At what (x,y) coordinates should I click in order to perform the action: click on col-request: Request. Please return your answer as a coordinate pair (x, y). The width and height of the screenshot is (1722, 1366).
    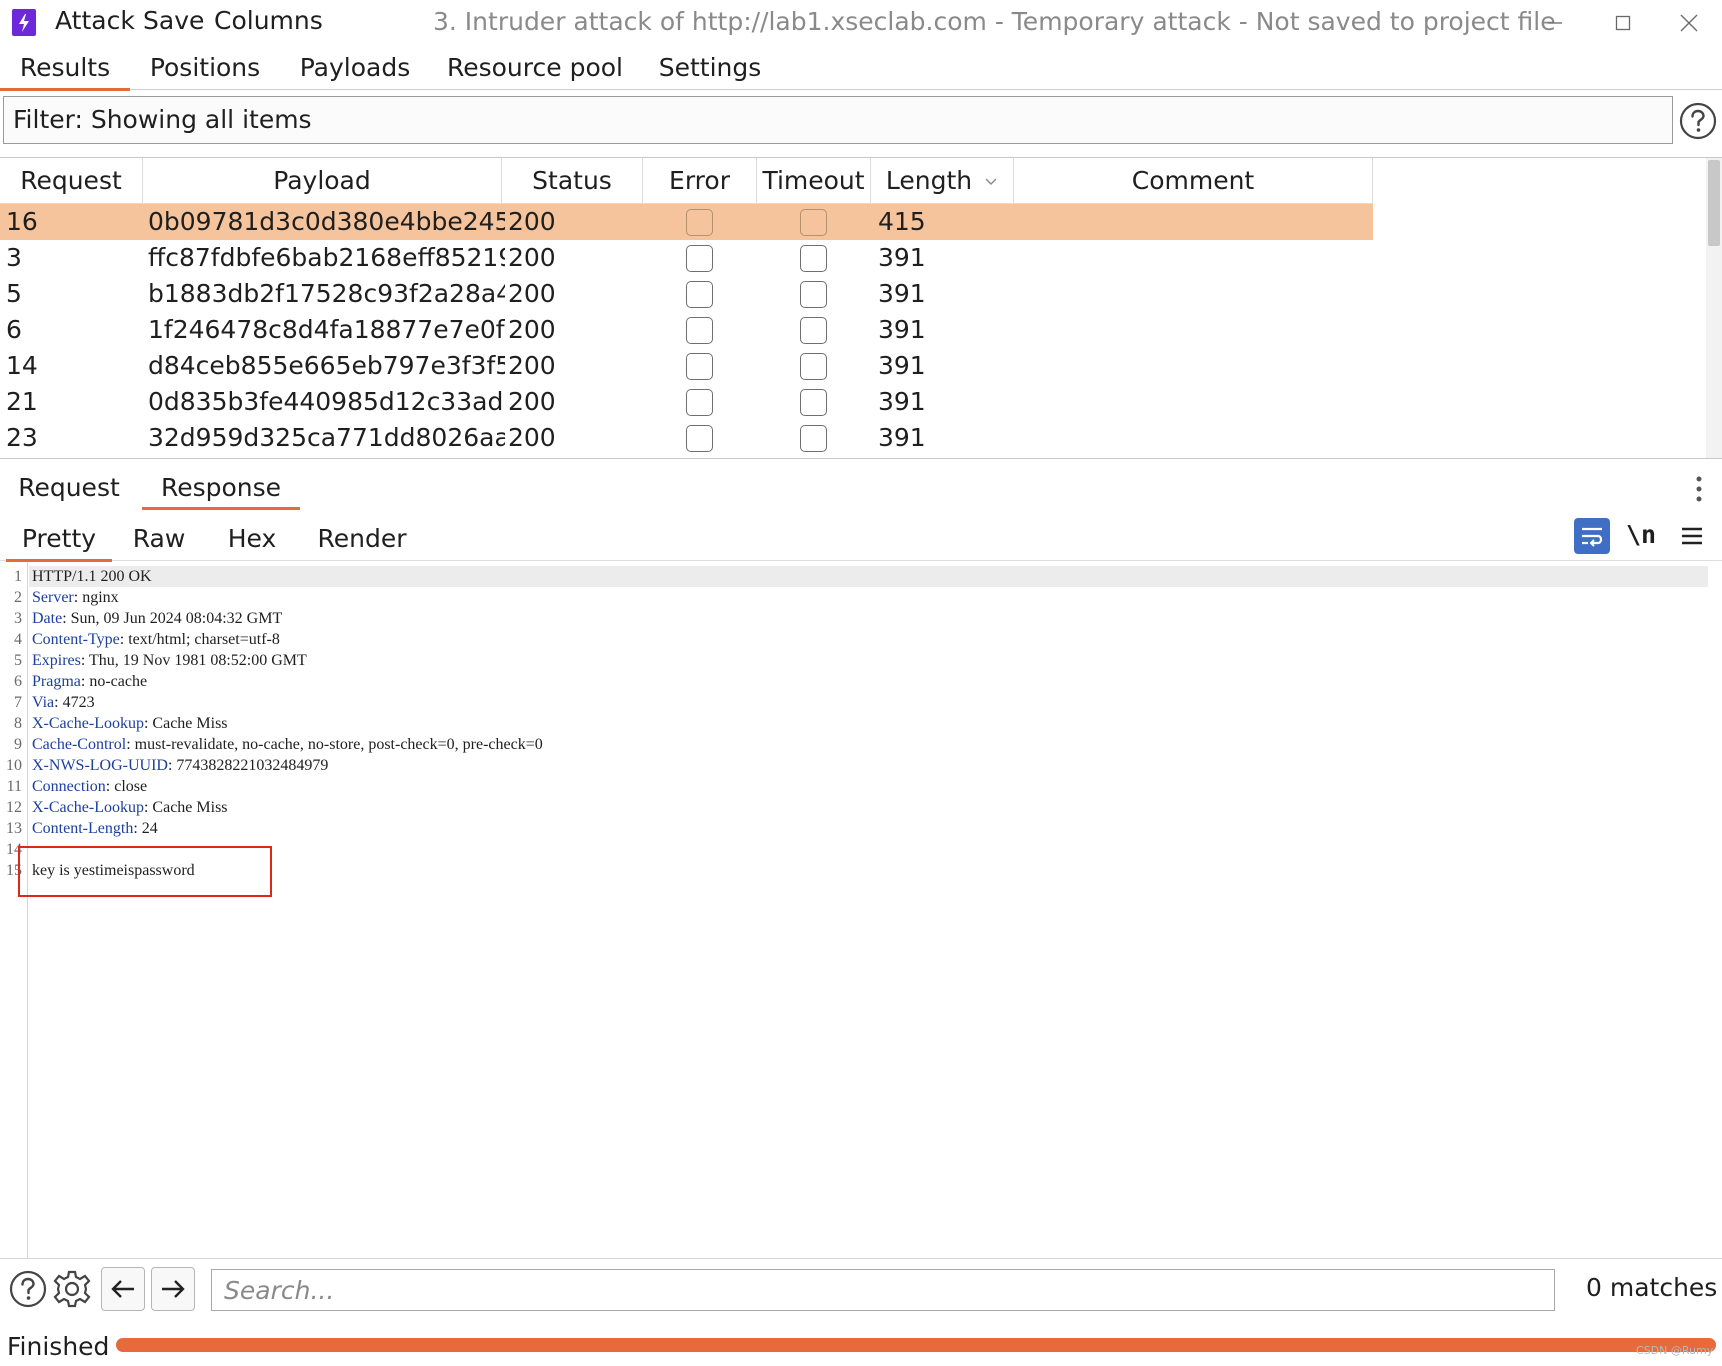
    Looking at the image, I should click on (71, 181).